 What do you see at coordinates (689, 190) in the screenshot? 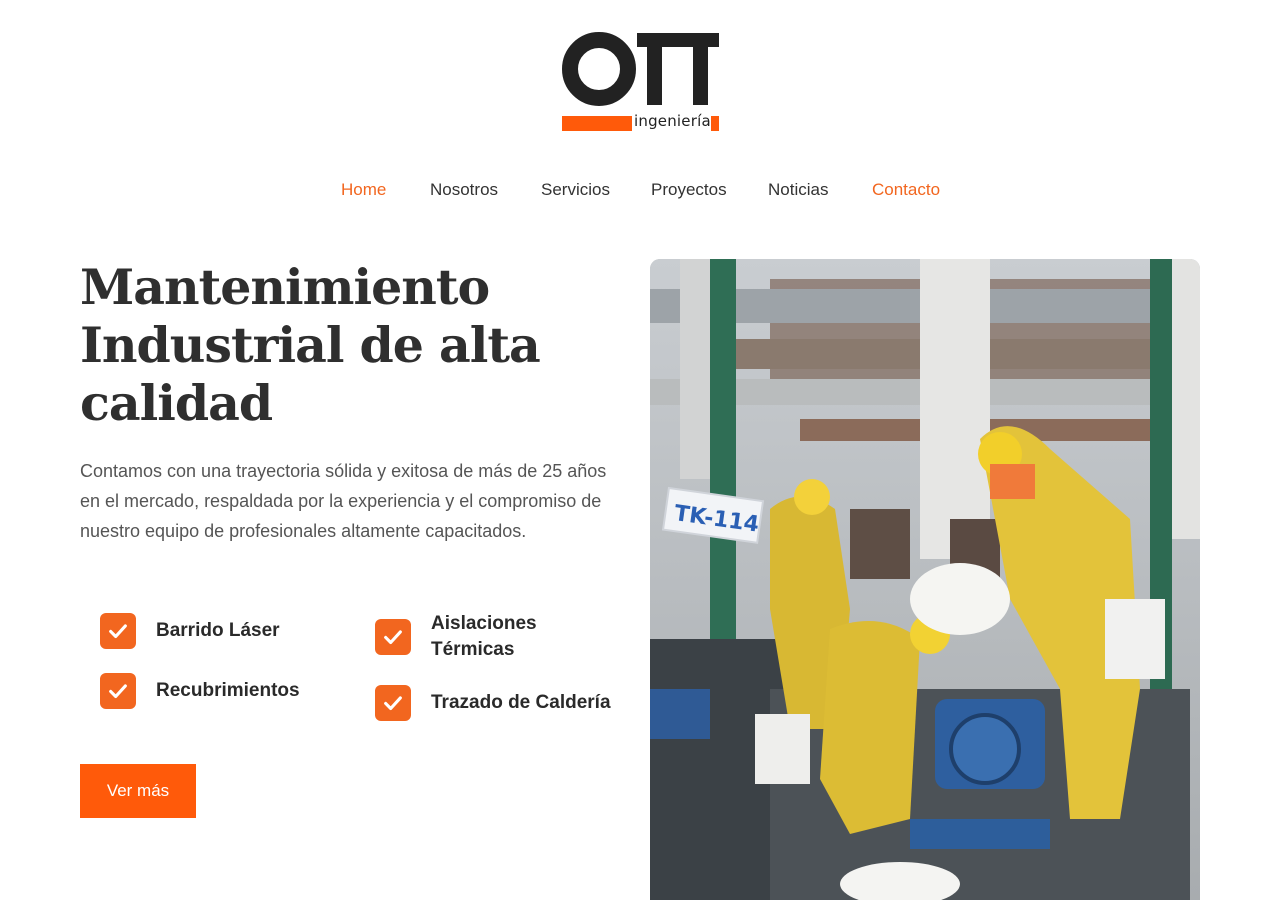
I see `nav-proyectos: Proyectos` at bounding box center [689, 190].